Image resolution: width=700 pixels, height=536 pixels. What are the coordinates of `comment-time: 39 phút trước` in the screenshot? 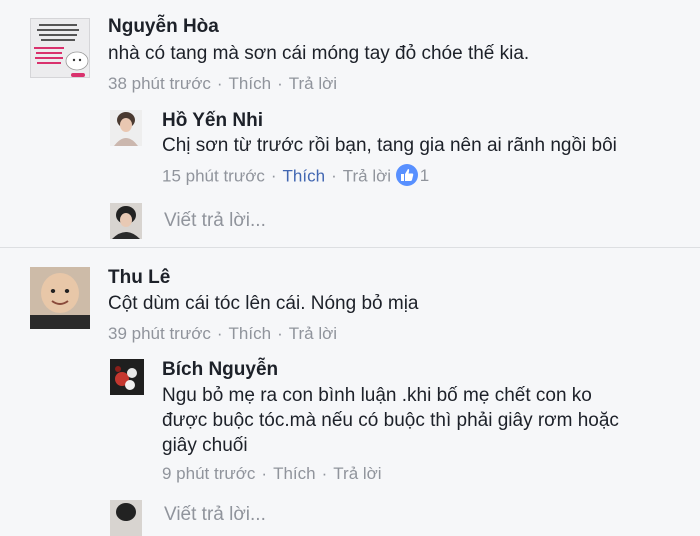 It's located at (159, 333).